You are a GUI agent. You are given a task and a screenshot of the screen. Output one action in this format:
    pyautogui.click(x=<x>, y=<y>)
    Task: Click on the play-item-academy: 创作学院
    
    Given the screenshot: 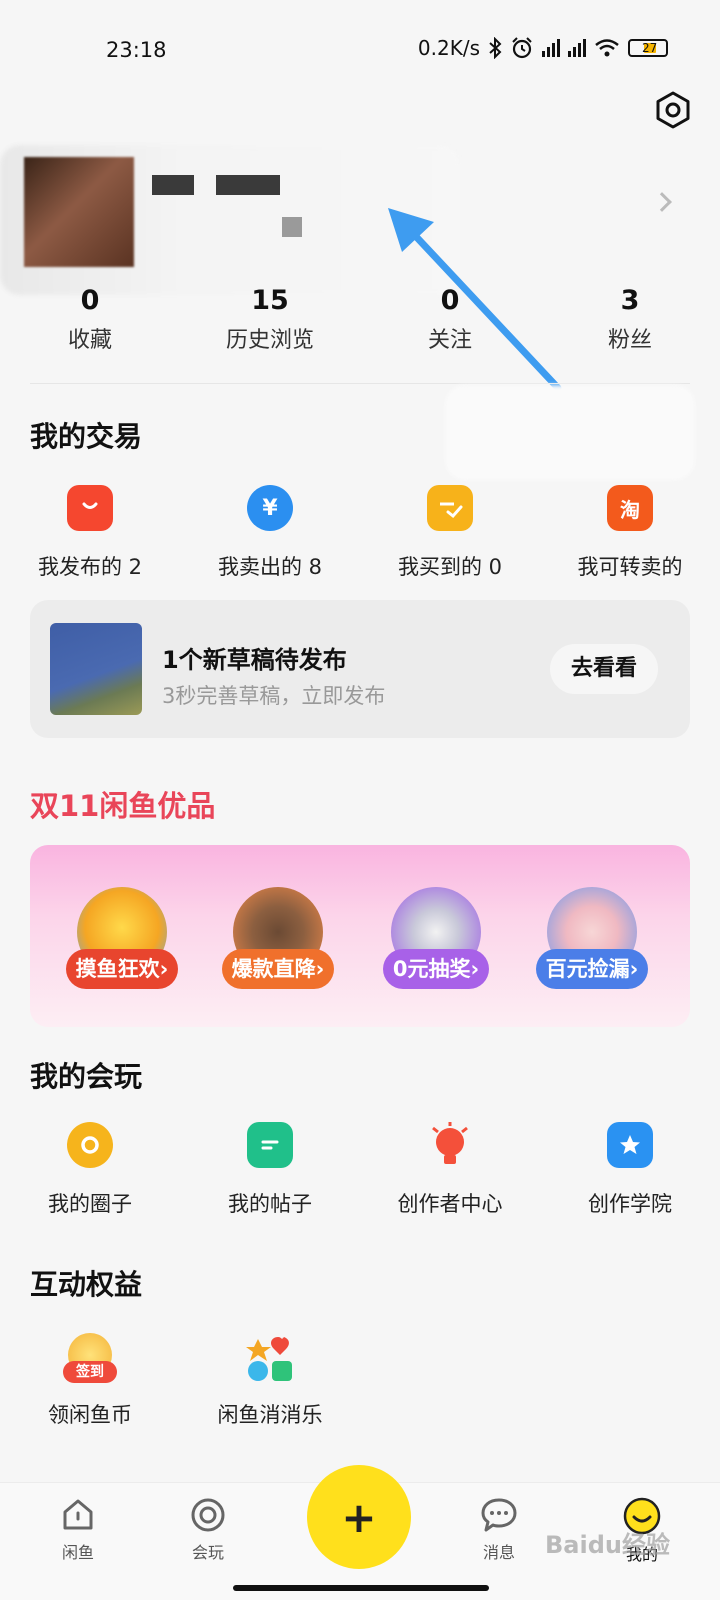 What is the action you would take?
    pyautogui.click(x=630, y=1170)
    